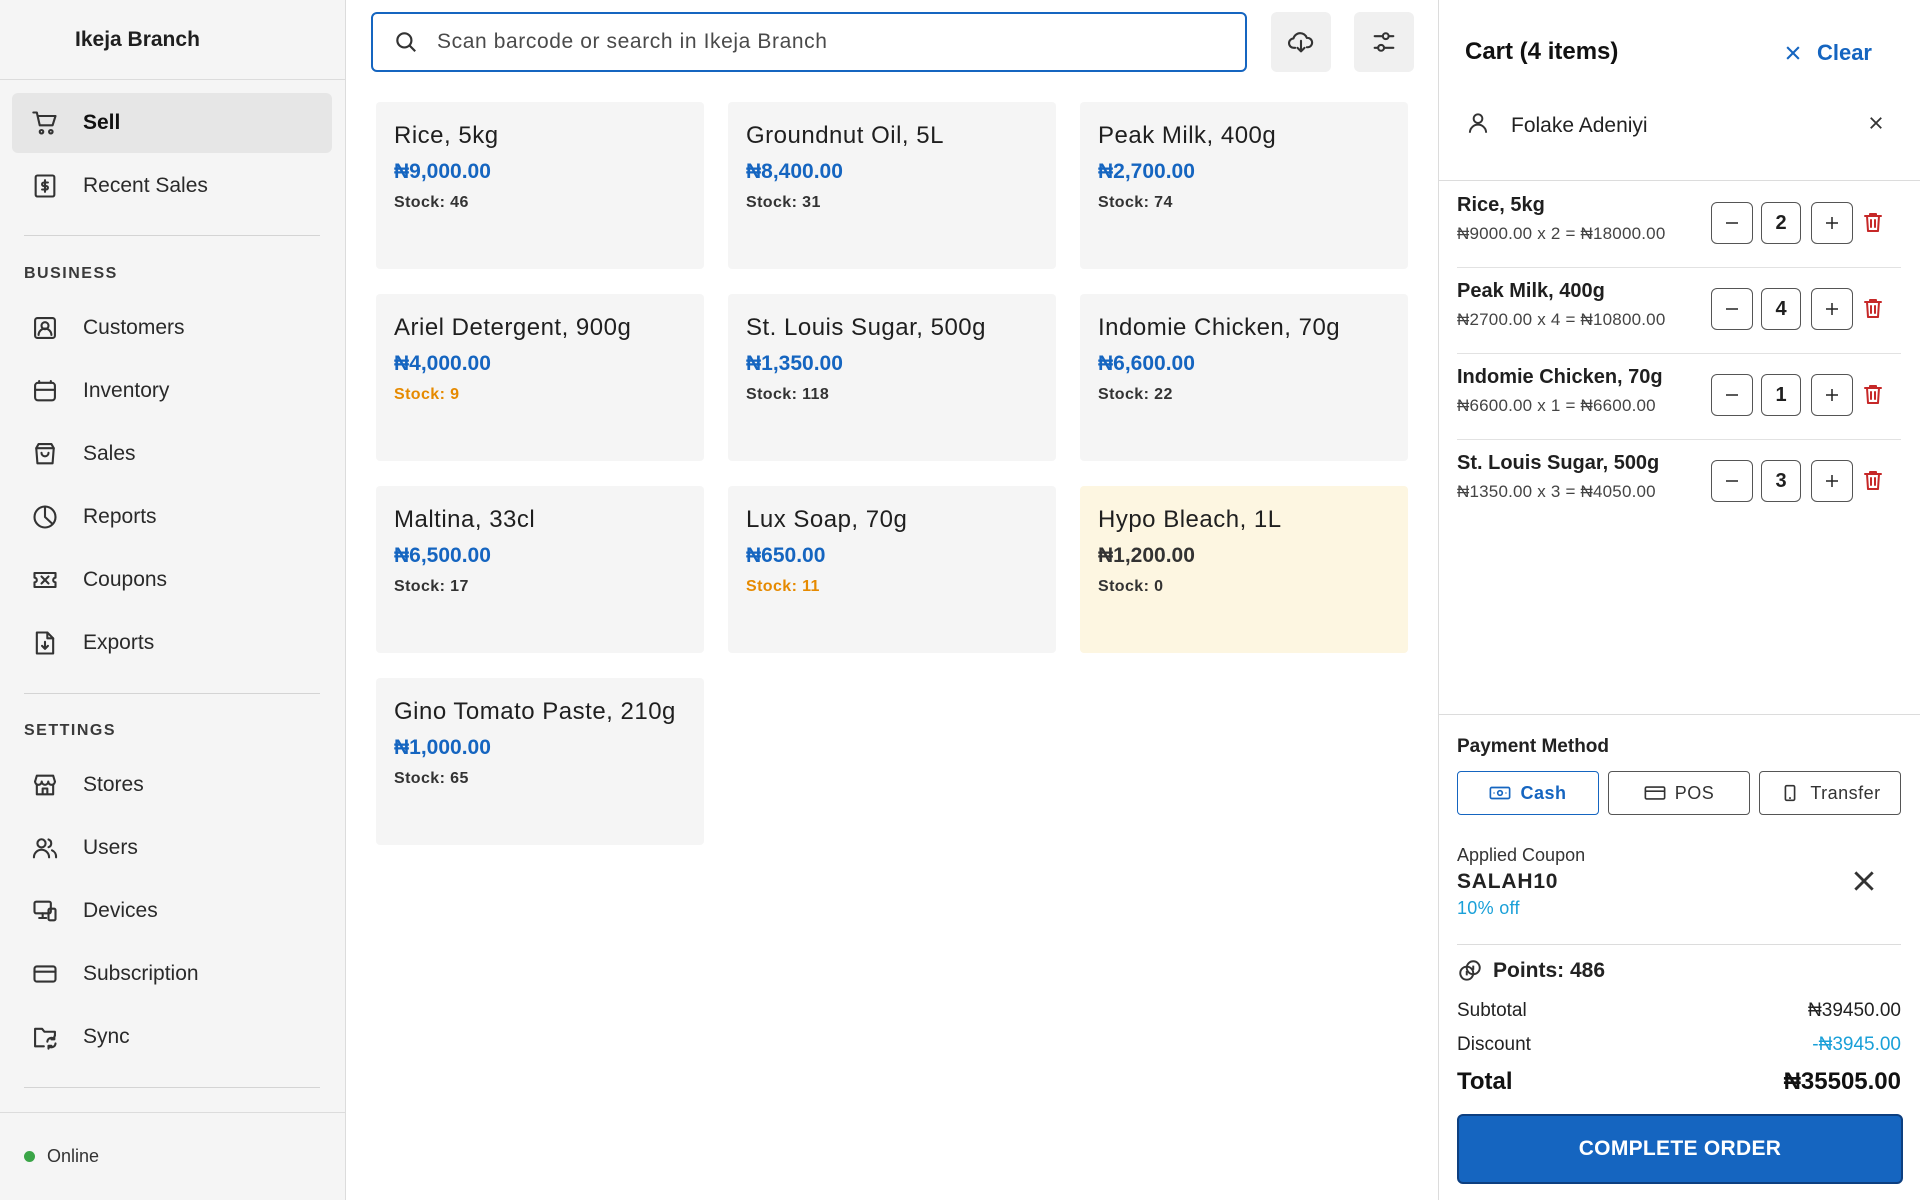 The image size is (1920, 1200). I want to click on devices-icon, so click(45, 911).